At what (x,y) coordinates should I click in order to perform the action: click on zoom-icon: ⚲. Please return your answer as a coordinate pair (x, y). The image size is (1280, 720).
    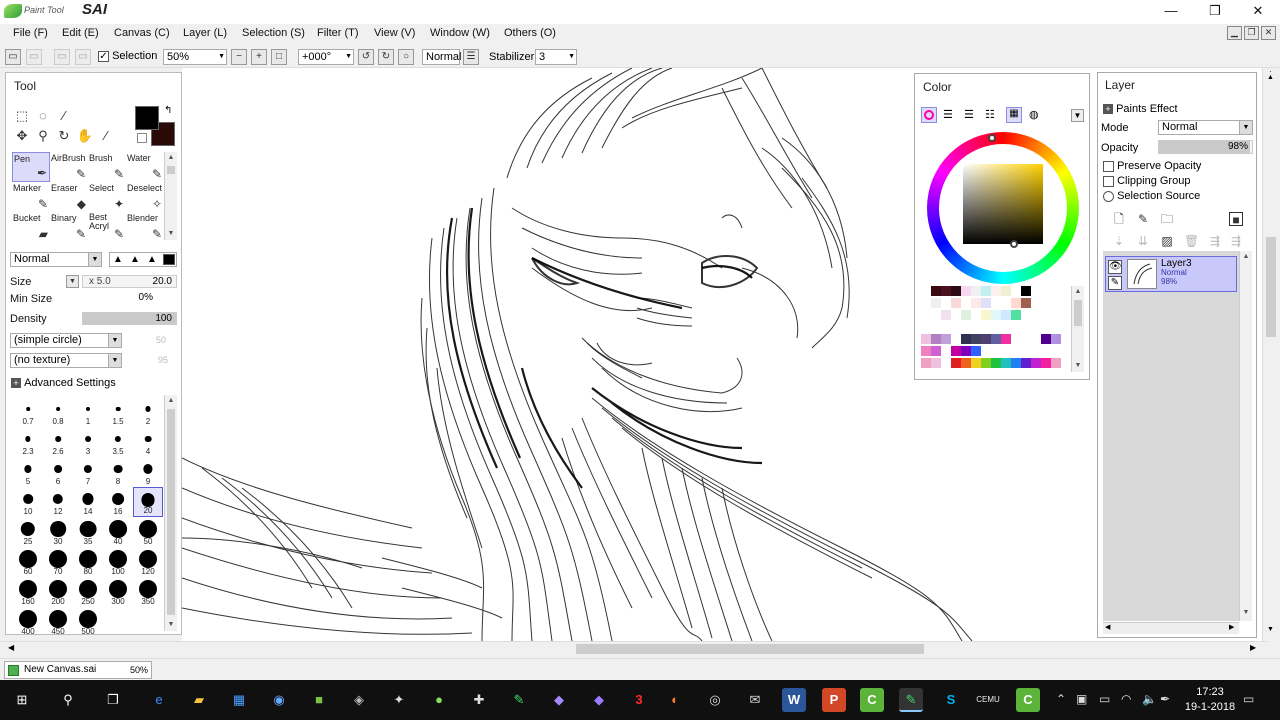
    Looking at the image, I should click on (43, 136).